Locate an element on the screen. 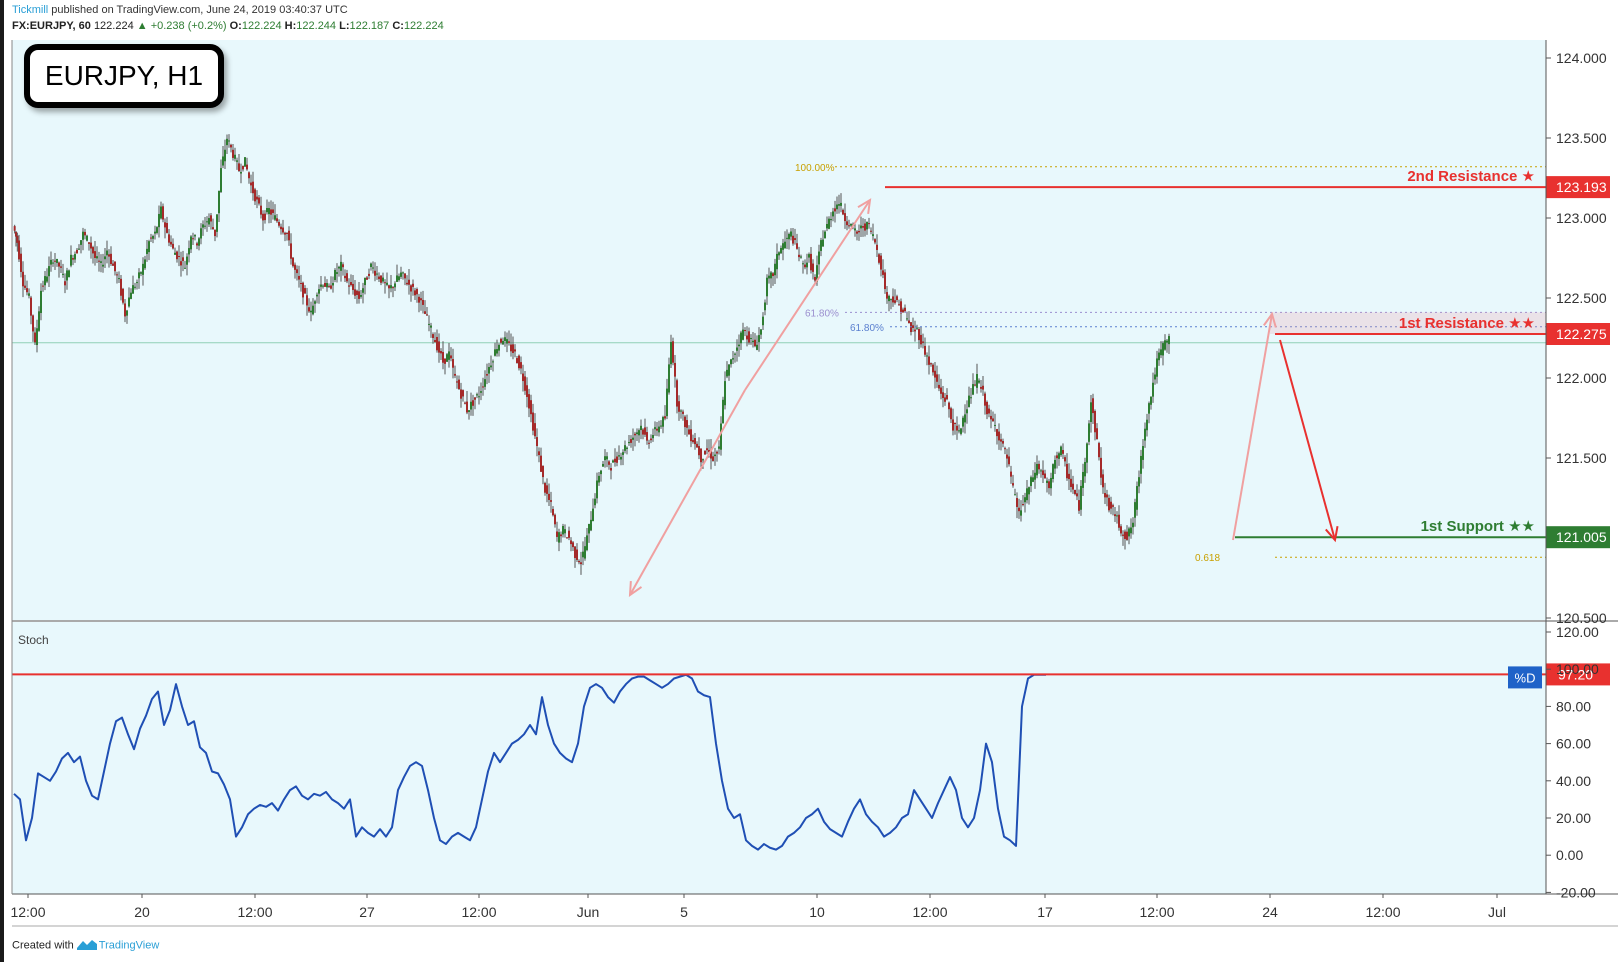 This screenshot has height=962, width=1618. tradingview-link: TradingView is located at coordinates (129, 945).